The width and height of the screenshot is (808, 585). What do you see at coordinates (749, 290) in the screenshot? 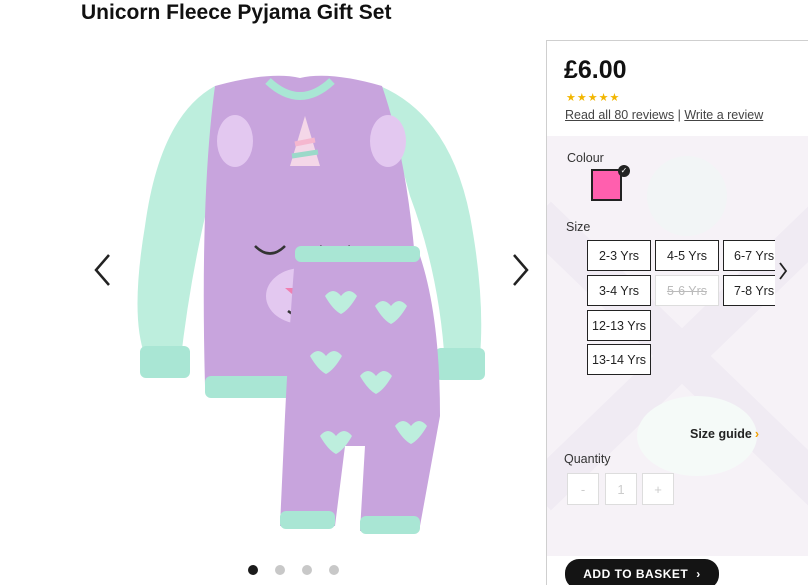
I see `size-option: 7-8 Yrs` at bounding box center [749, 290].